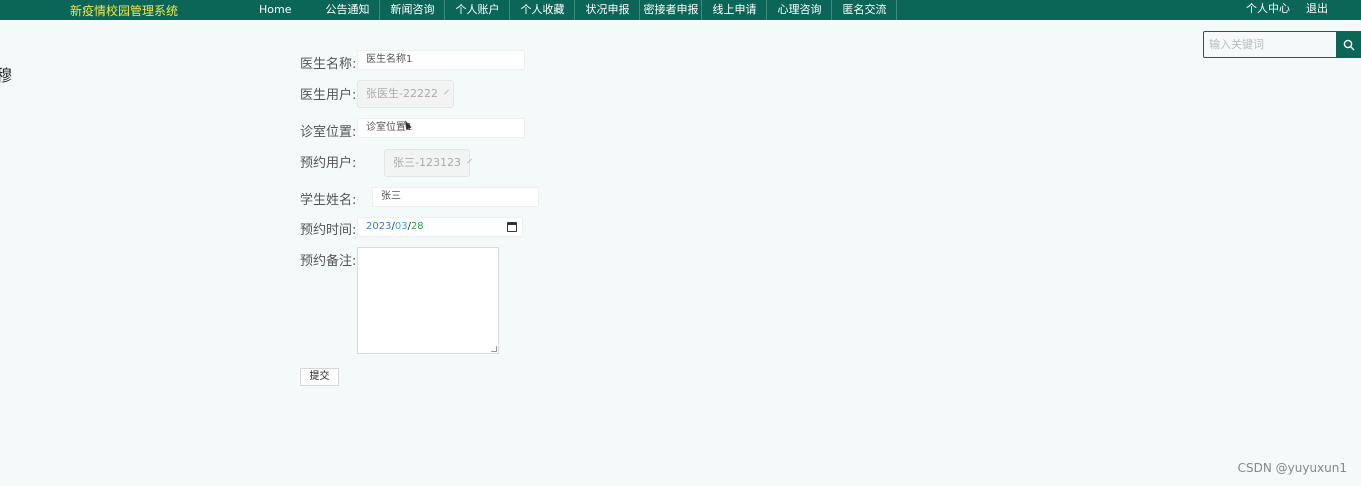  Describe the element at coordinates (328, 261) in the screenshot. I see `booking-note-label: 预约备注:` at that location.